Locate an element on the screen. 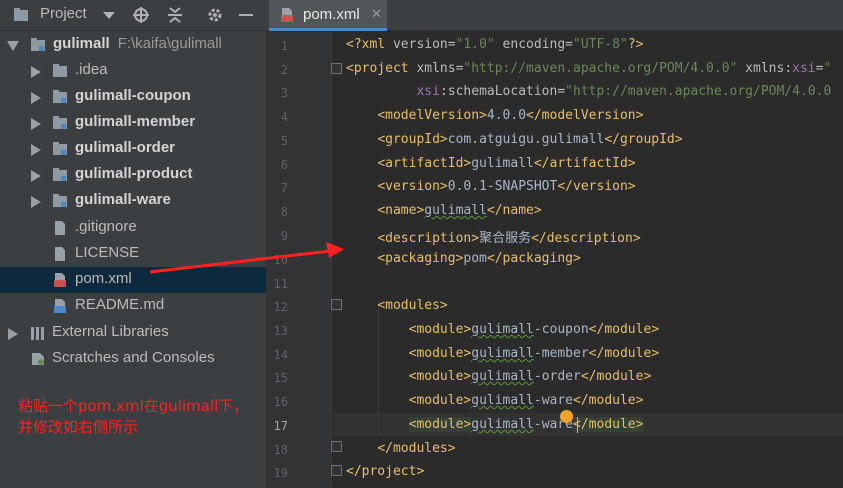  code-line-15: <module>gulimall-order</module> is located at coordinates (530, 376).